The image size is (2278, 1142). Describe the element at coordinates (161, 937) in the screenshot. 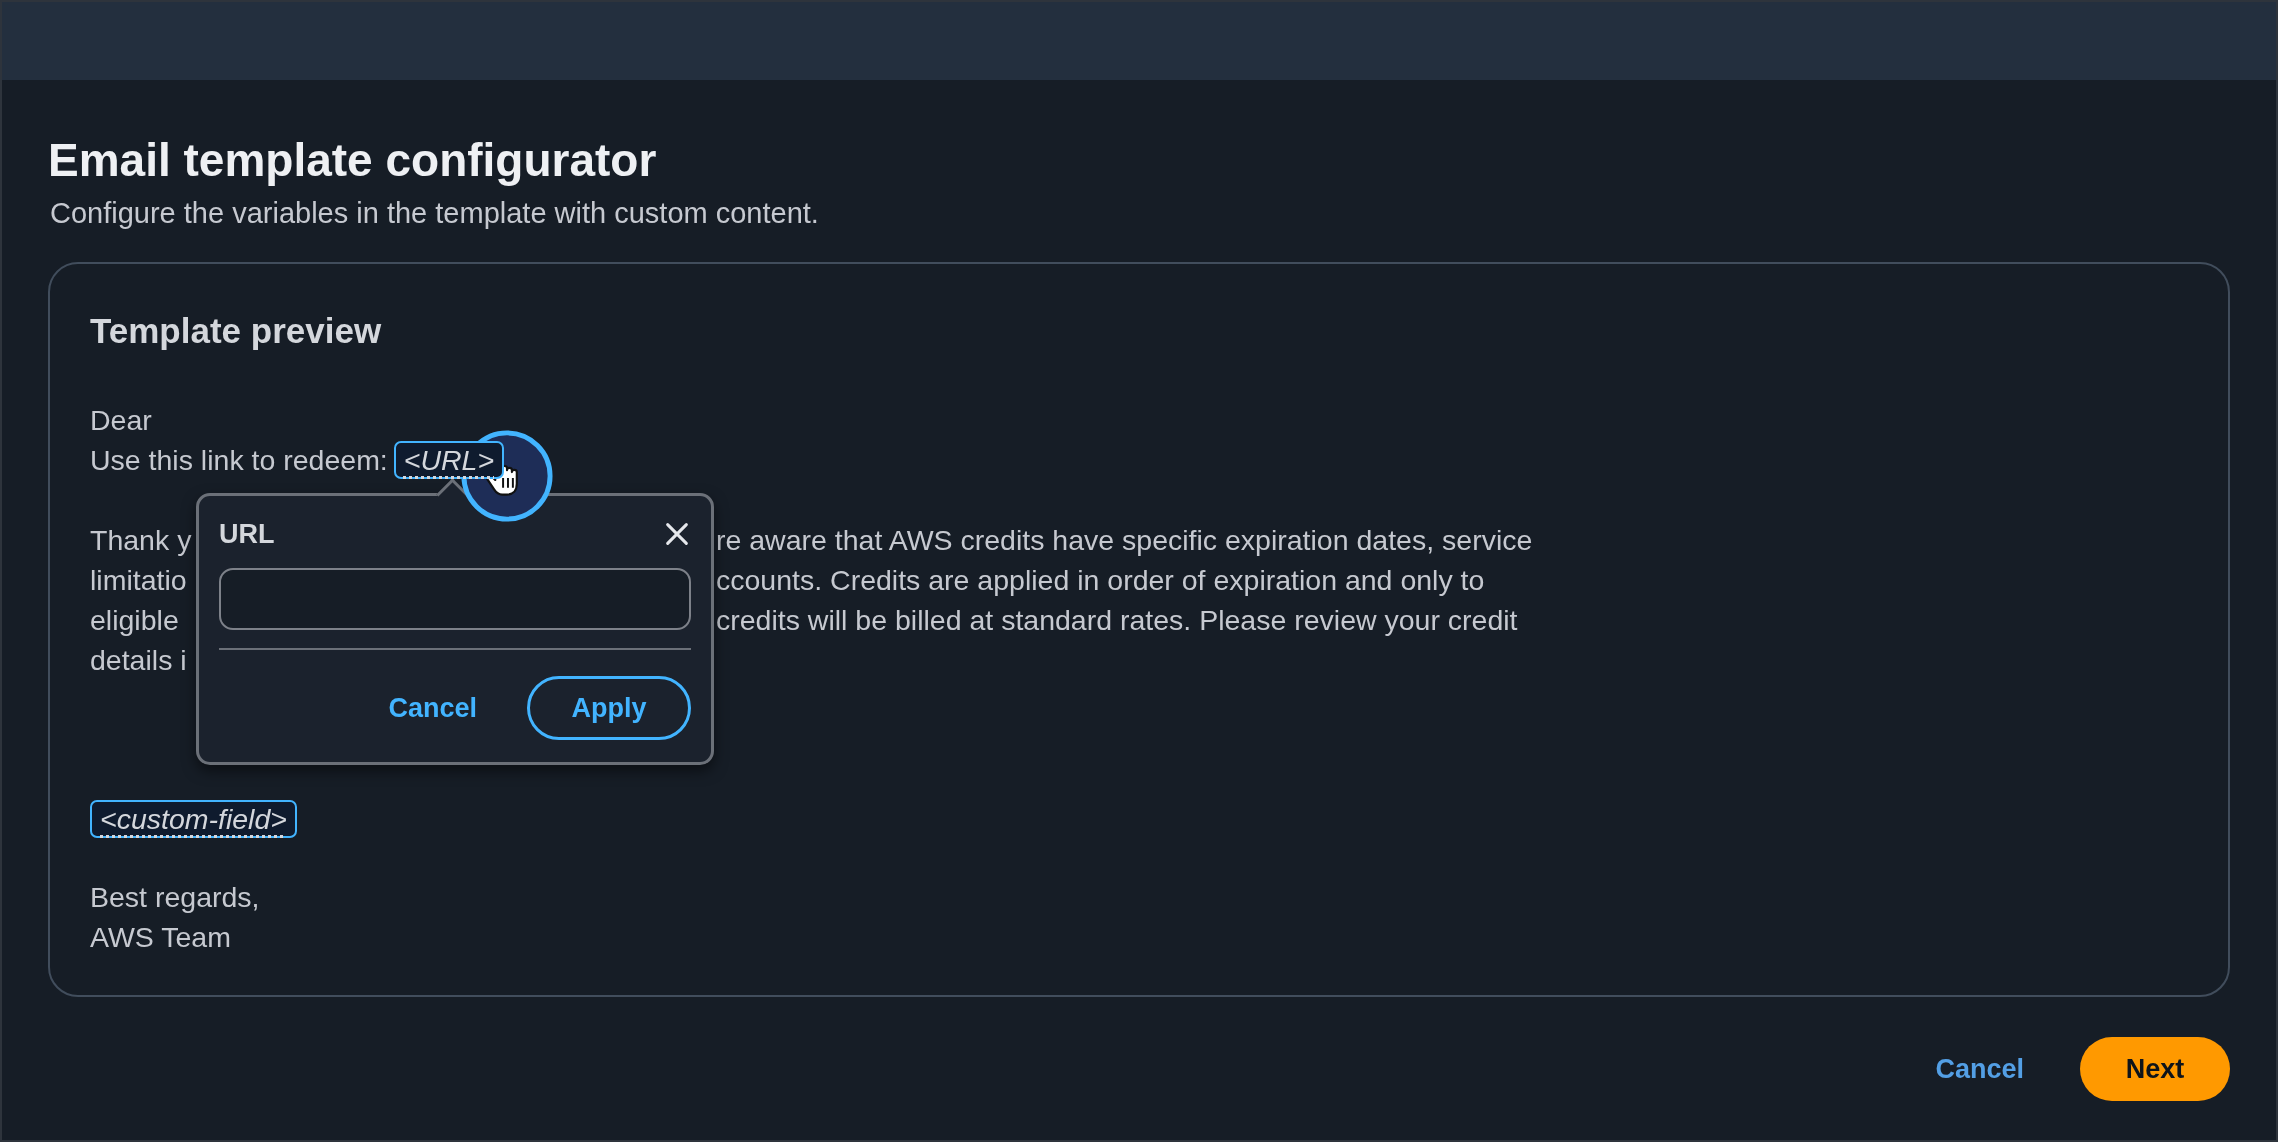

I see `closing-text: AWS Team` at that location.